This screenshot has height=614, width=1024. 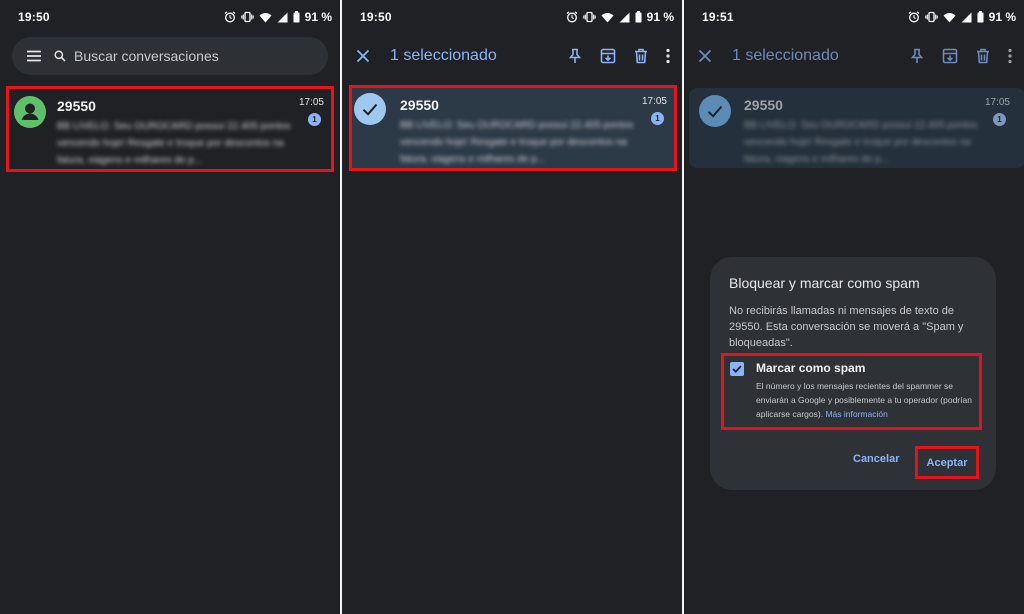 I want to click on accept-button-highlight: Aceptar, so click(x=947, y=462).